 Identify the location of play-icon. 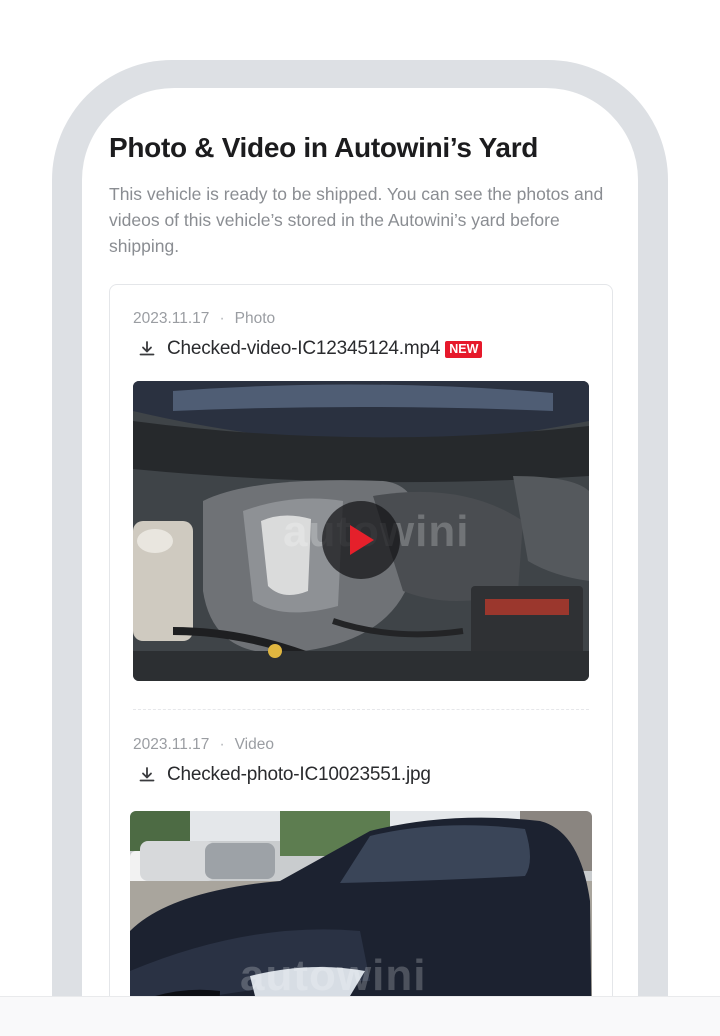
(362, 540).